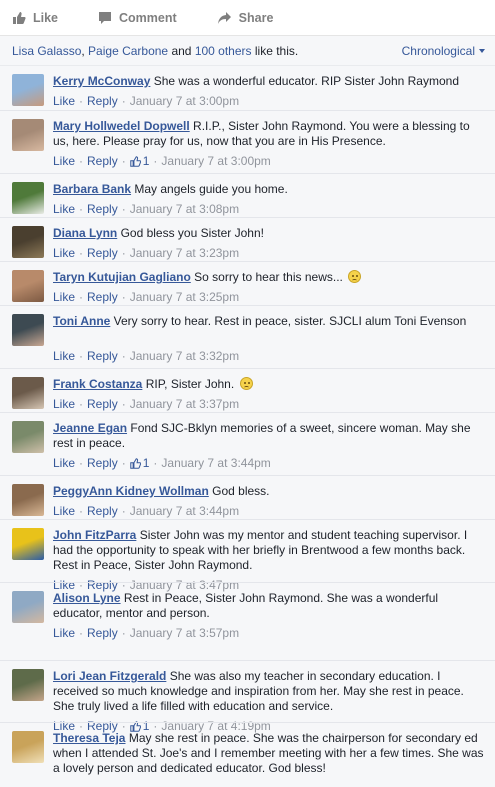 Image resolution: width=495 pixels, height=787 pixels. I want to click on liker-link-2: Paige Carbone, so click(128, 51).